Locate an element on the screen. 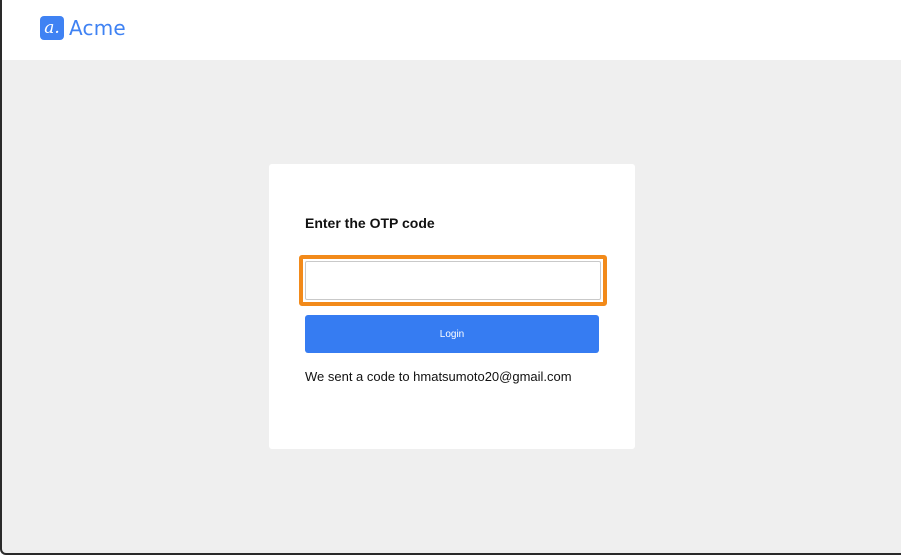  login-button: Login is located at coordinates (452, 334).